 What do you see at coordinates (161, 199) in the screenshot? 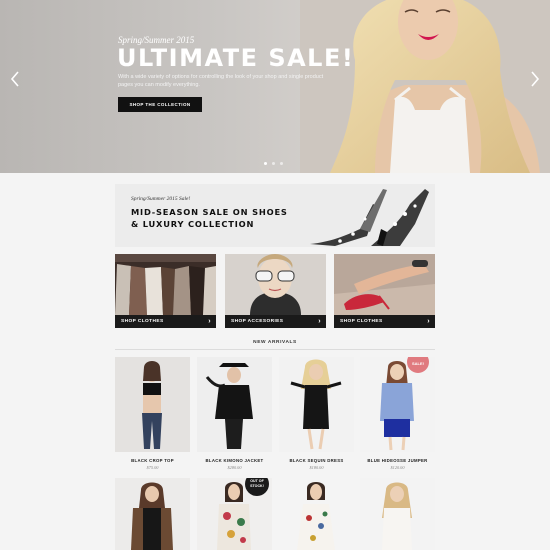
I see `promo-kicker: Spring/Summer 2015 Sale!` at bounding box center [161, 199].